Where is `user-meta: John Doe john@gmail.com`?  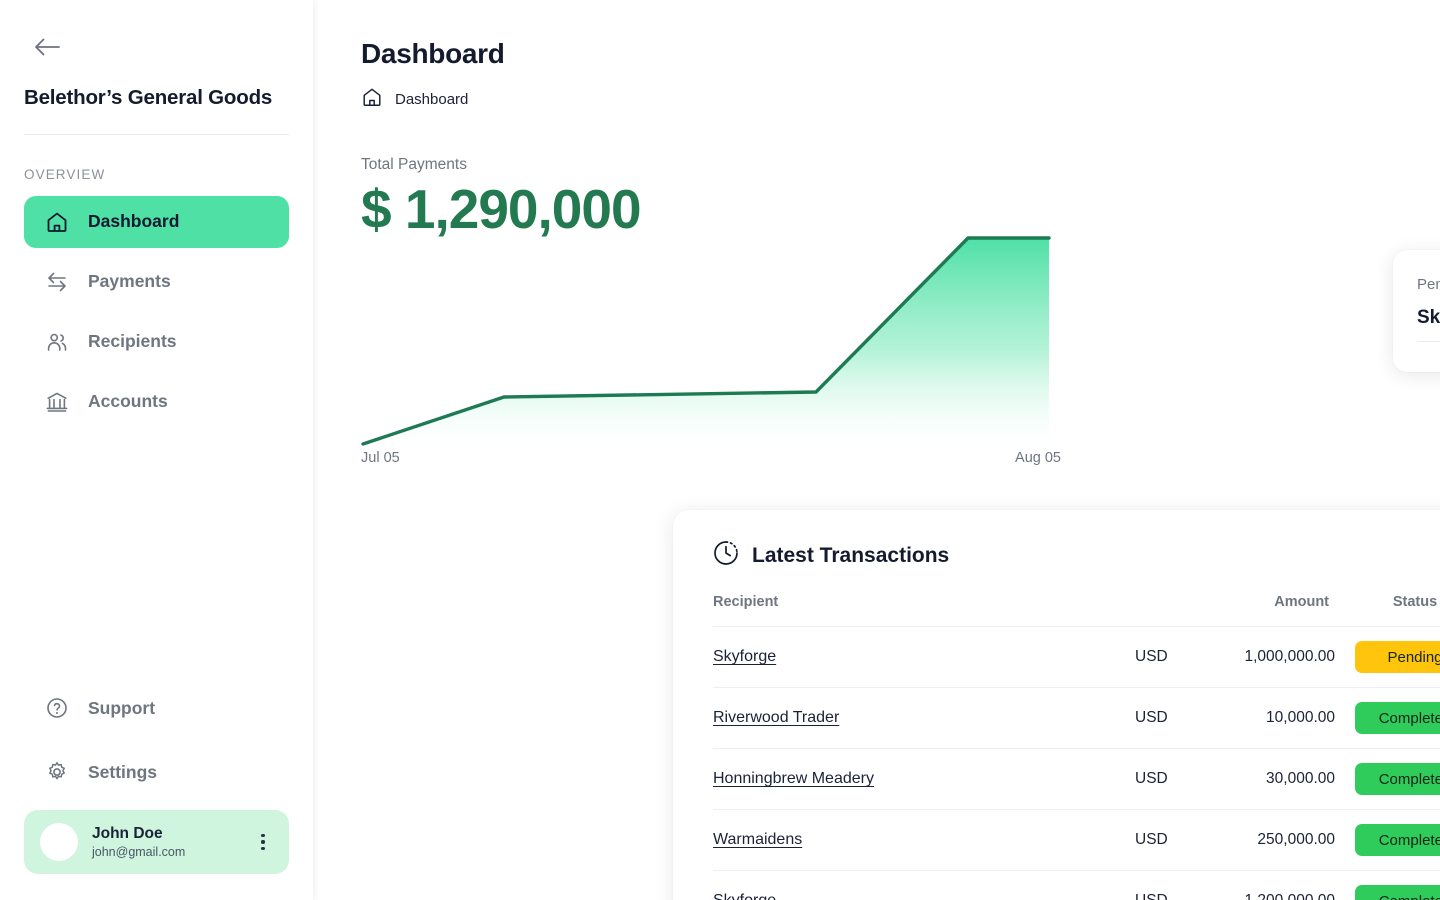 user-meta: John Doe john@gmail.com is located at coordinates (165, 842).